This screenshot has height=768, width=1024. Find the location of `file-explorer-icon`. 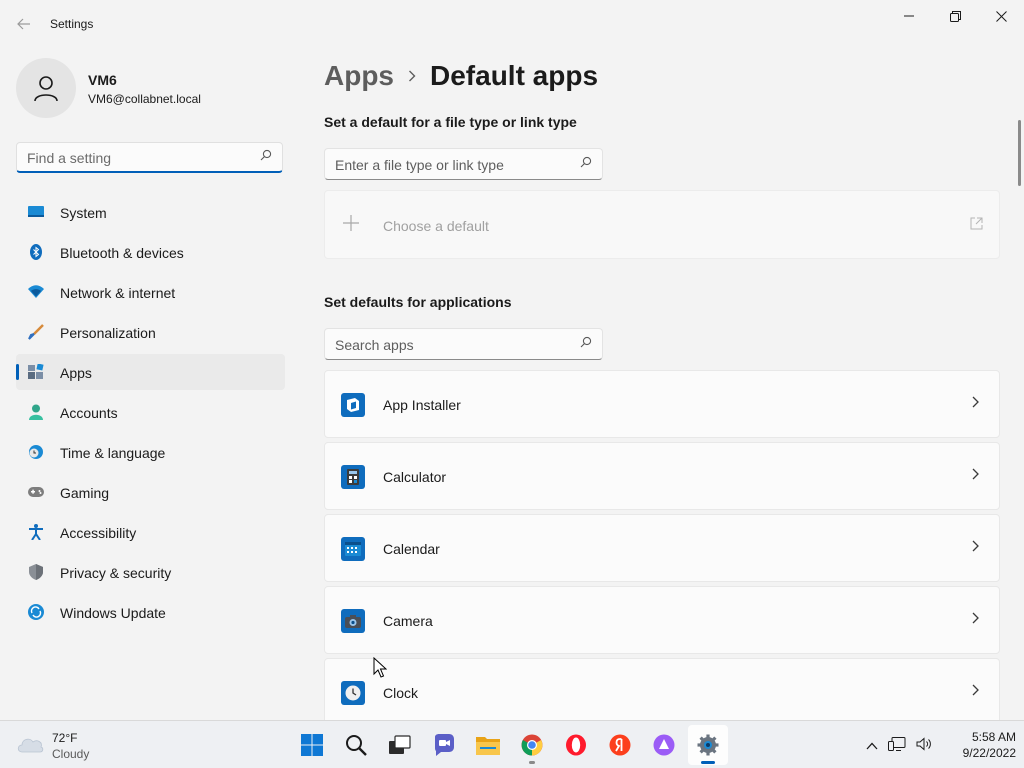

file-explorer-icon is located at coordinates (488, 746).